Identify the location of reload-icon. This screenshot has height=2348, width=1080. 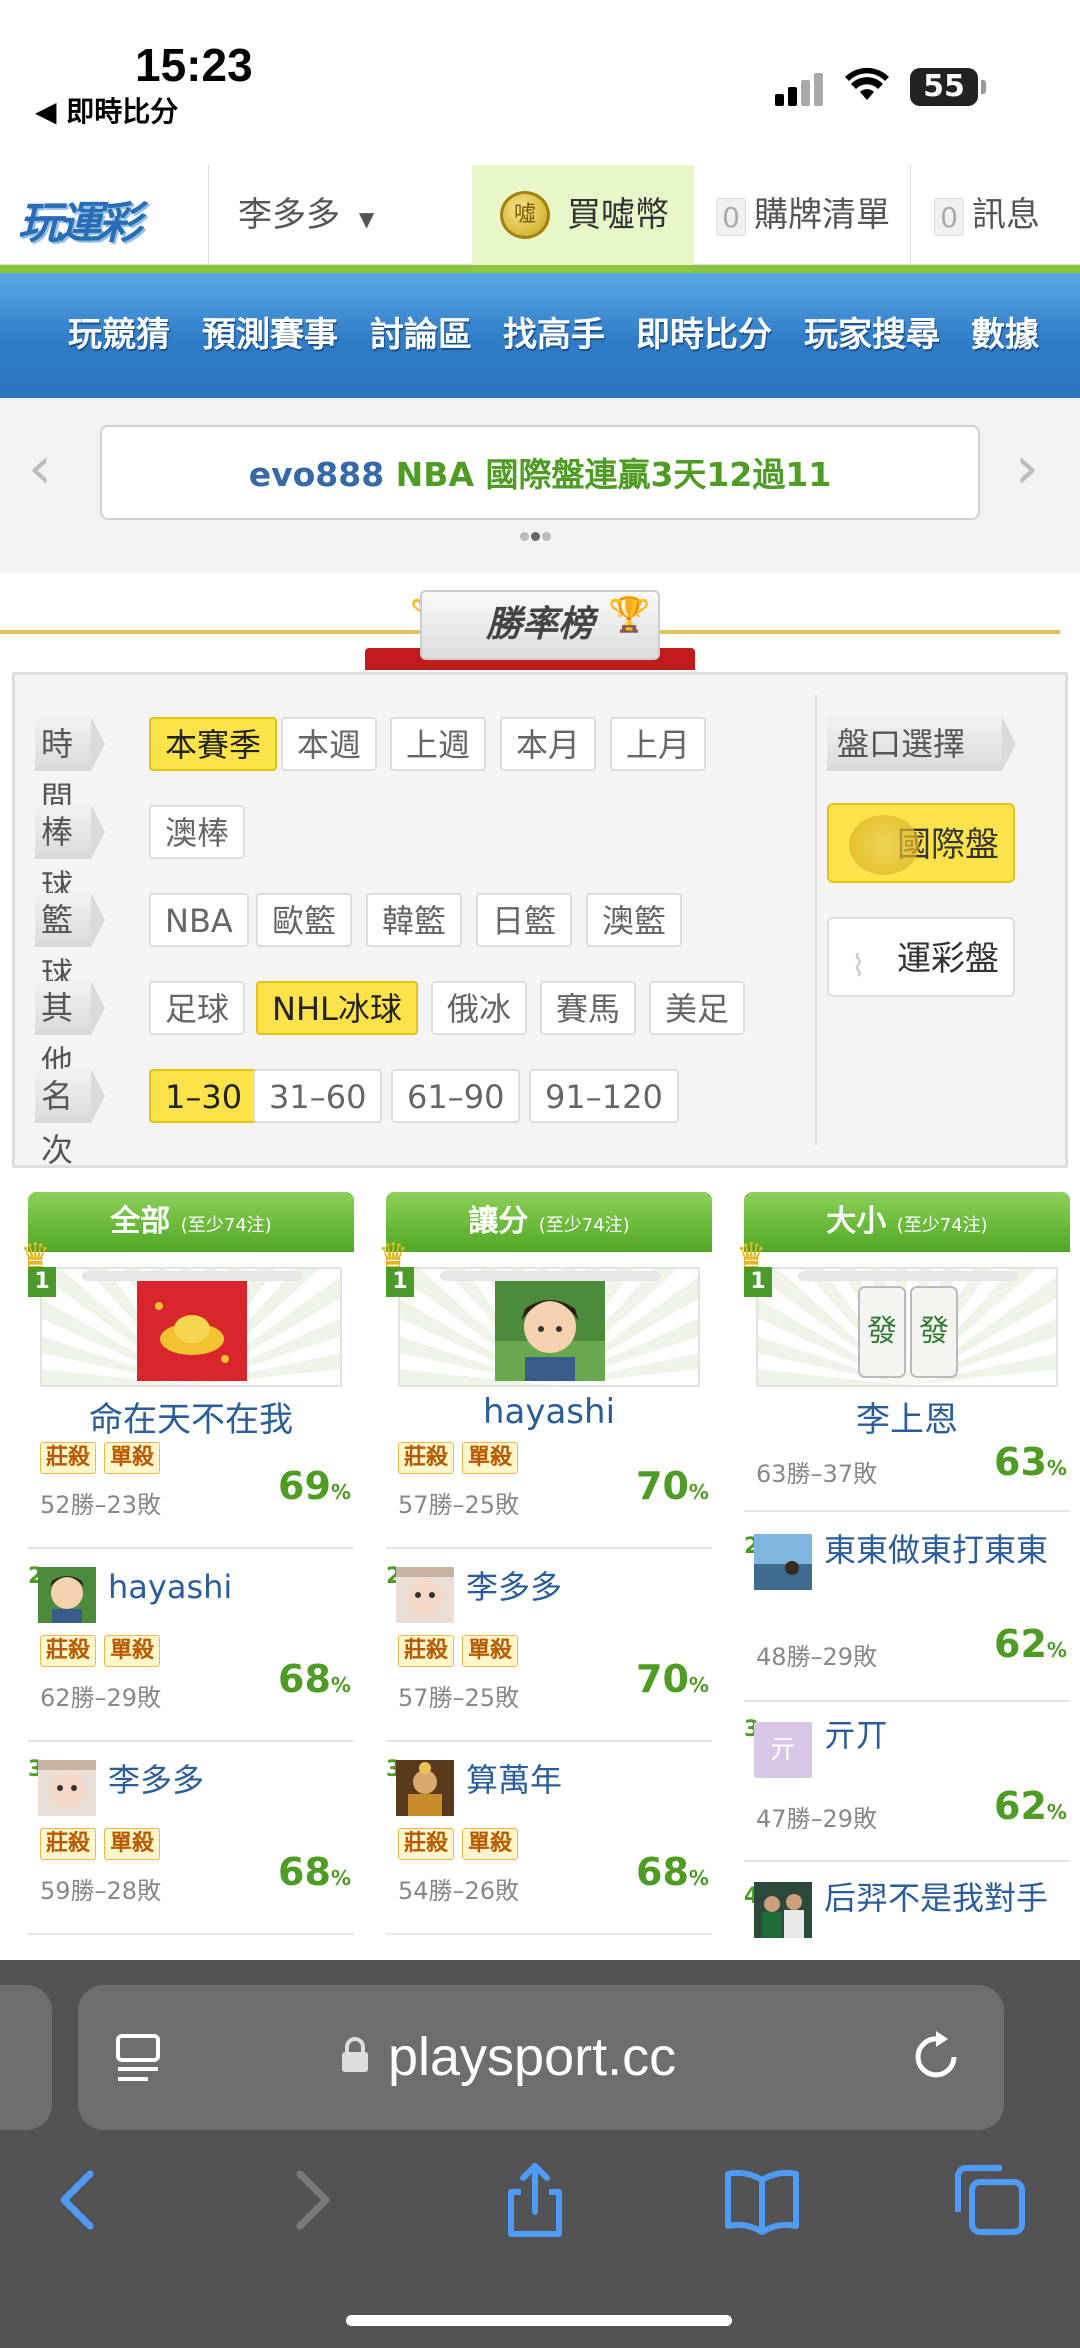
(936, 2057).